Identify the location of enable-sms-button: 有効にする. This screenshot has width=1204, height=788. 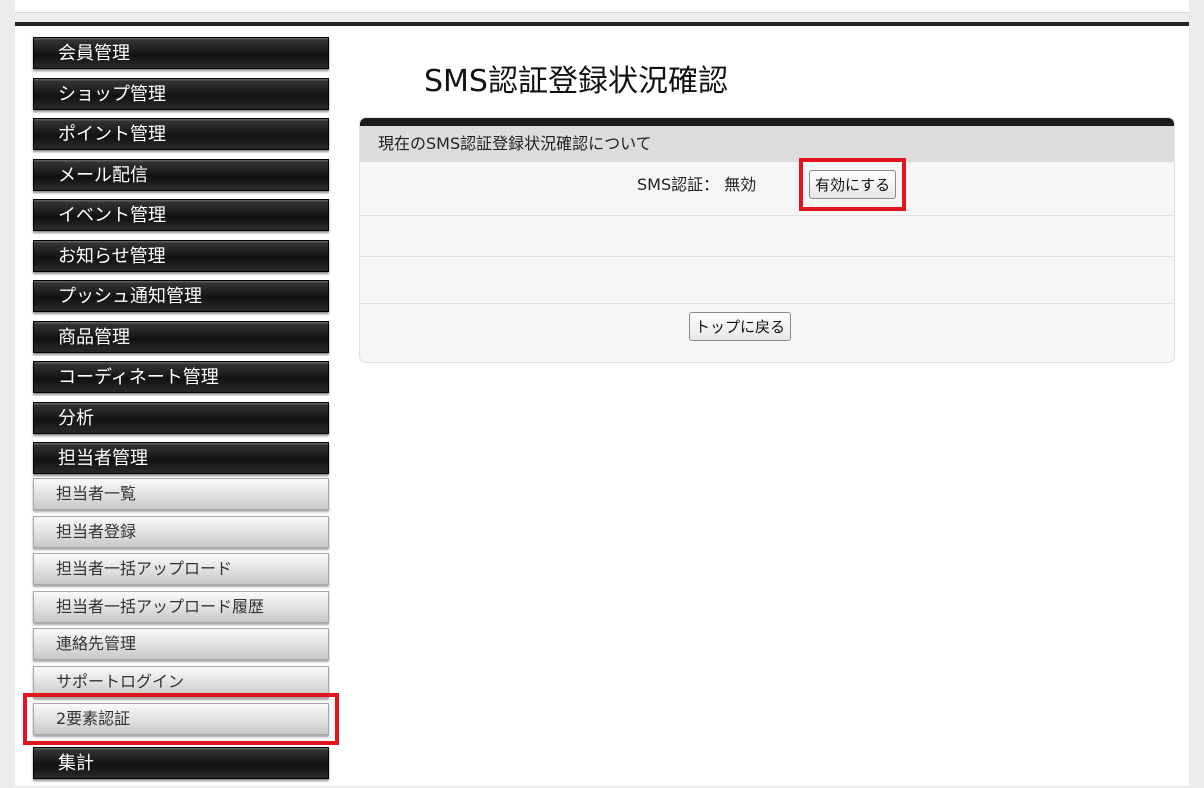
(853, 184).